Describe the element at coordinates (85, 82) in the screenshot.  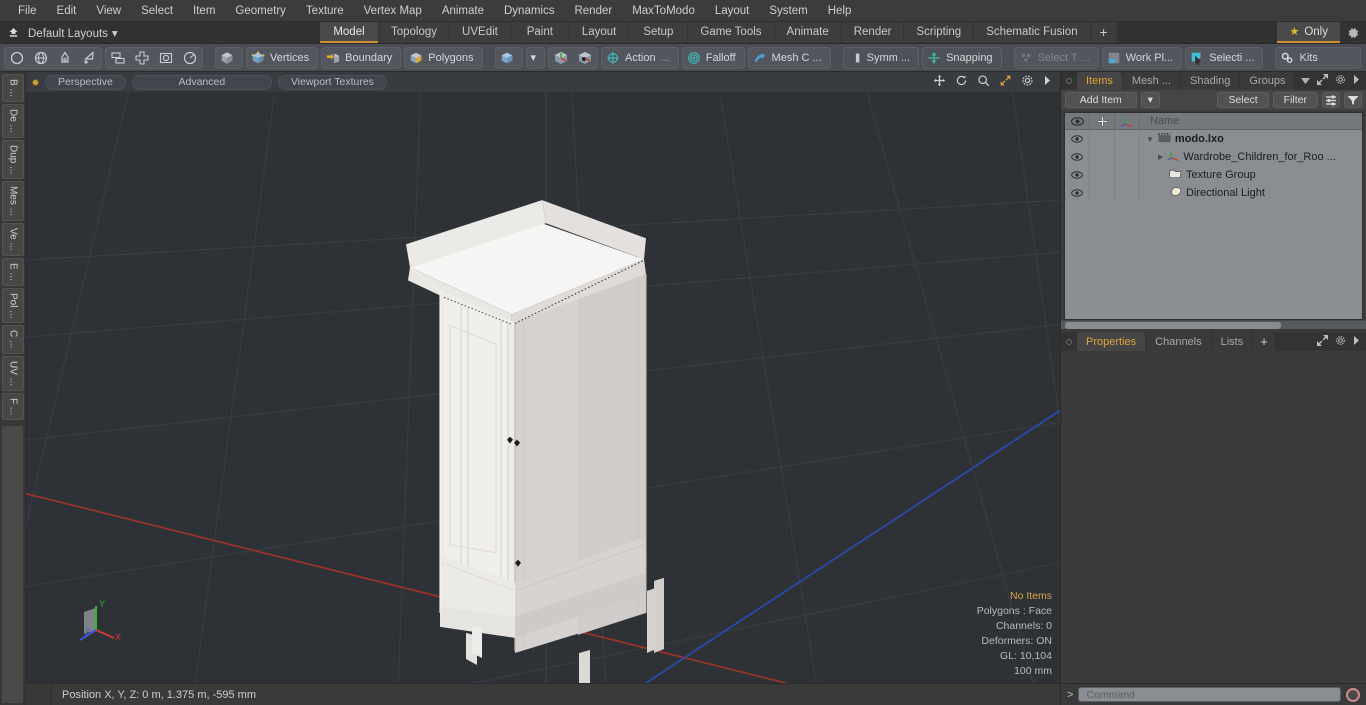
I see `viewport-projection-dropdown: Perspective` at that location.